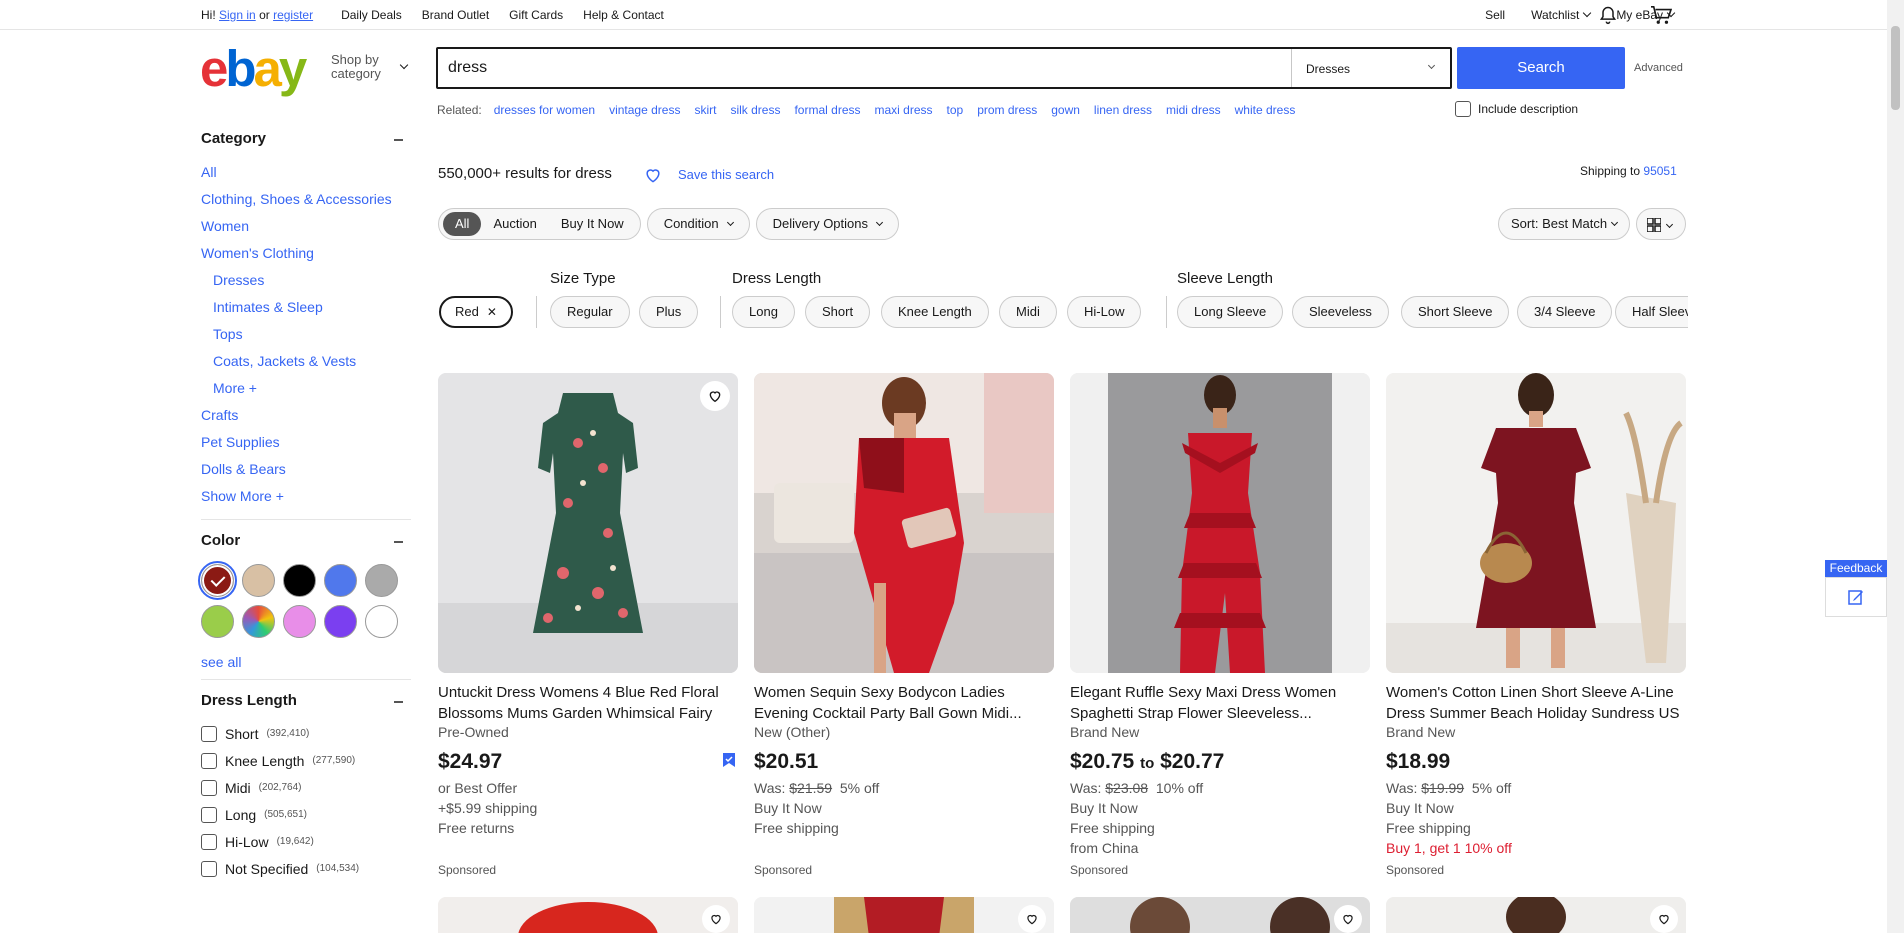 The height and width of the screenshot is (933, 1904). I want to click on chip-regular: Regular, so click(590, 312).